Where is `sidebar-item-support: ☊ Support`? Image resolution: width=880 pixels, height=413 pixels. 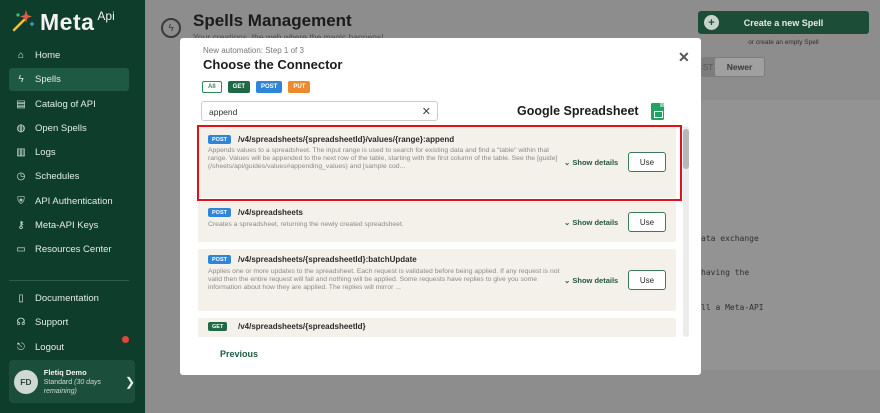 sidebar-item-support: ☊ Support is located at coordinates (69, 322).